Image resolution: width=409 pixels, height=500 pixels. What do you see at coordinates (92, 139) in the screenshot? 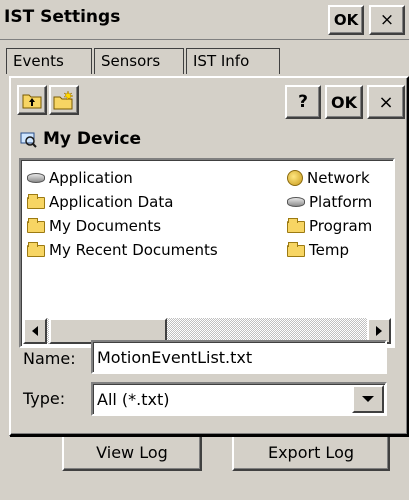
I see `location-label: My Device` at bounding box center [92, 139].